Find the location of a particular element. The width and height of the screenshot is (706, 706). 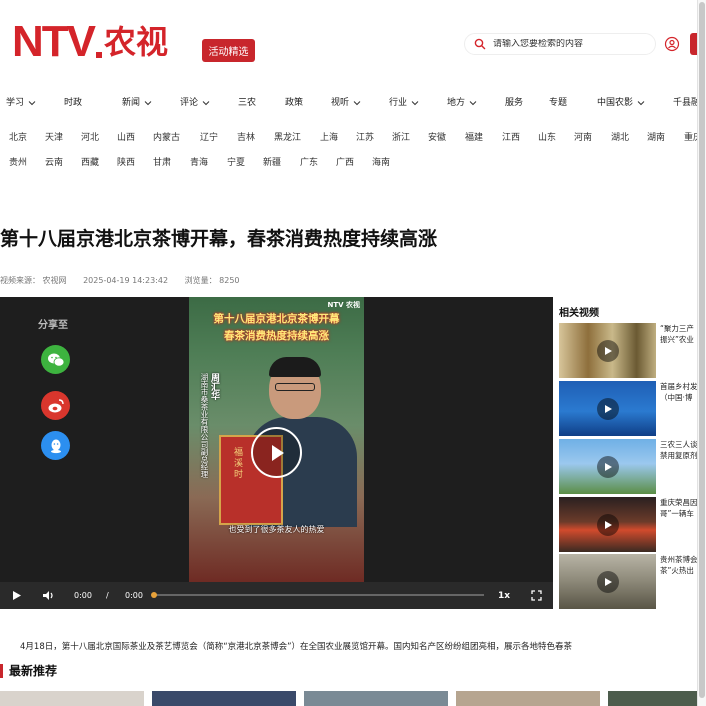

play-overlay-button is located at coordinates (276, 452).